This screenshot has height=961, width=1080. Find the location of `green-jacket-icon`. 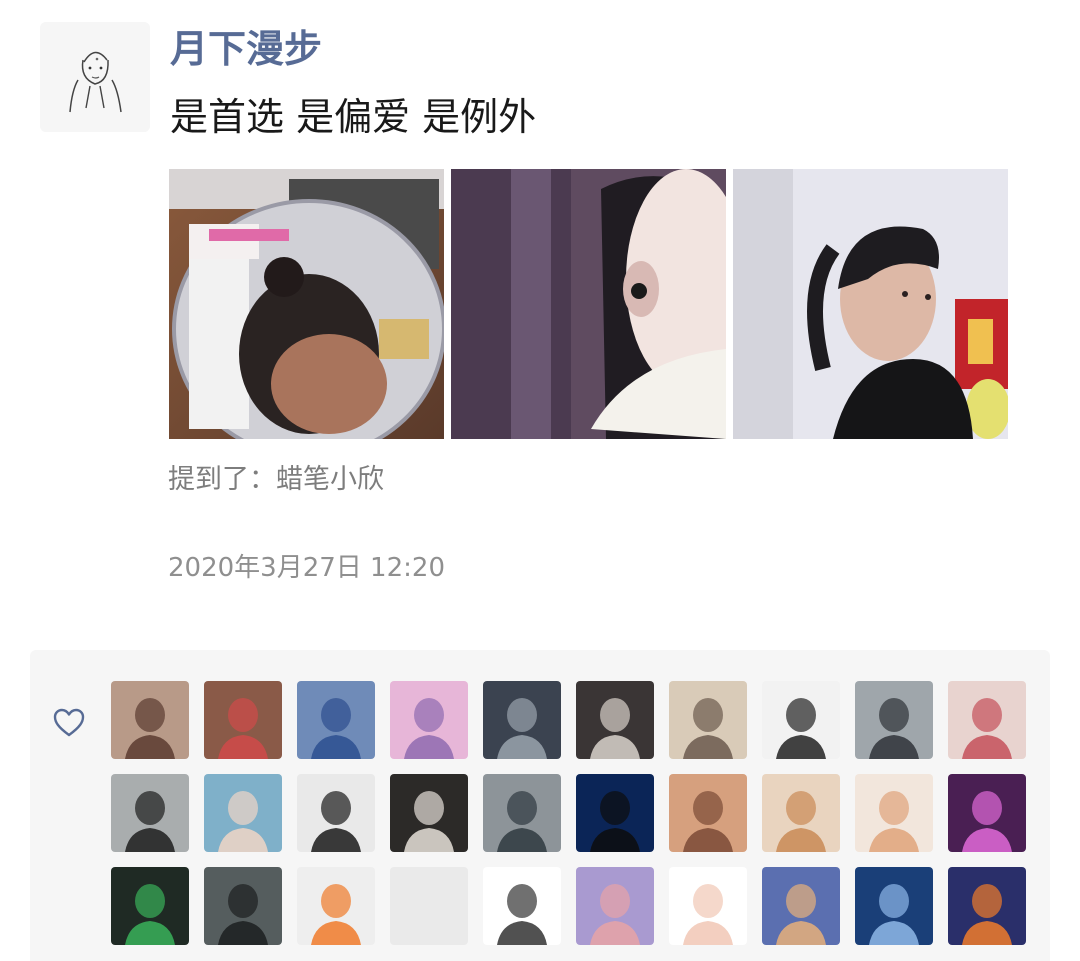

green-jacket-icon is located at coordinates (150, 906).